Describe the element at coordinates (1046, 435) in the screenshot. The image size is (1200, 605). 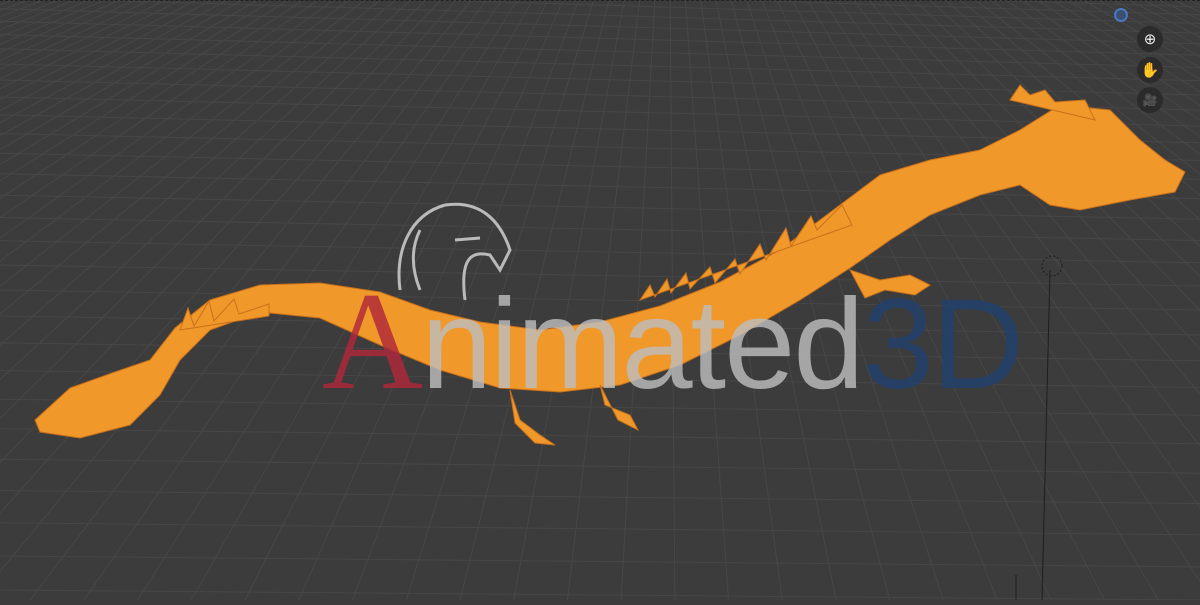
I see `camera-line` at that location.